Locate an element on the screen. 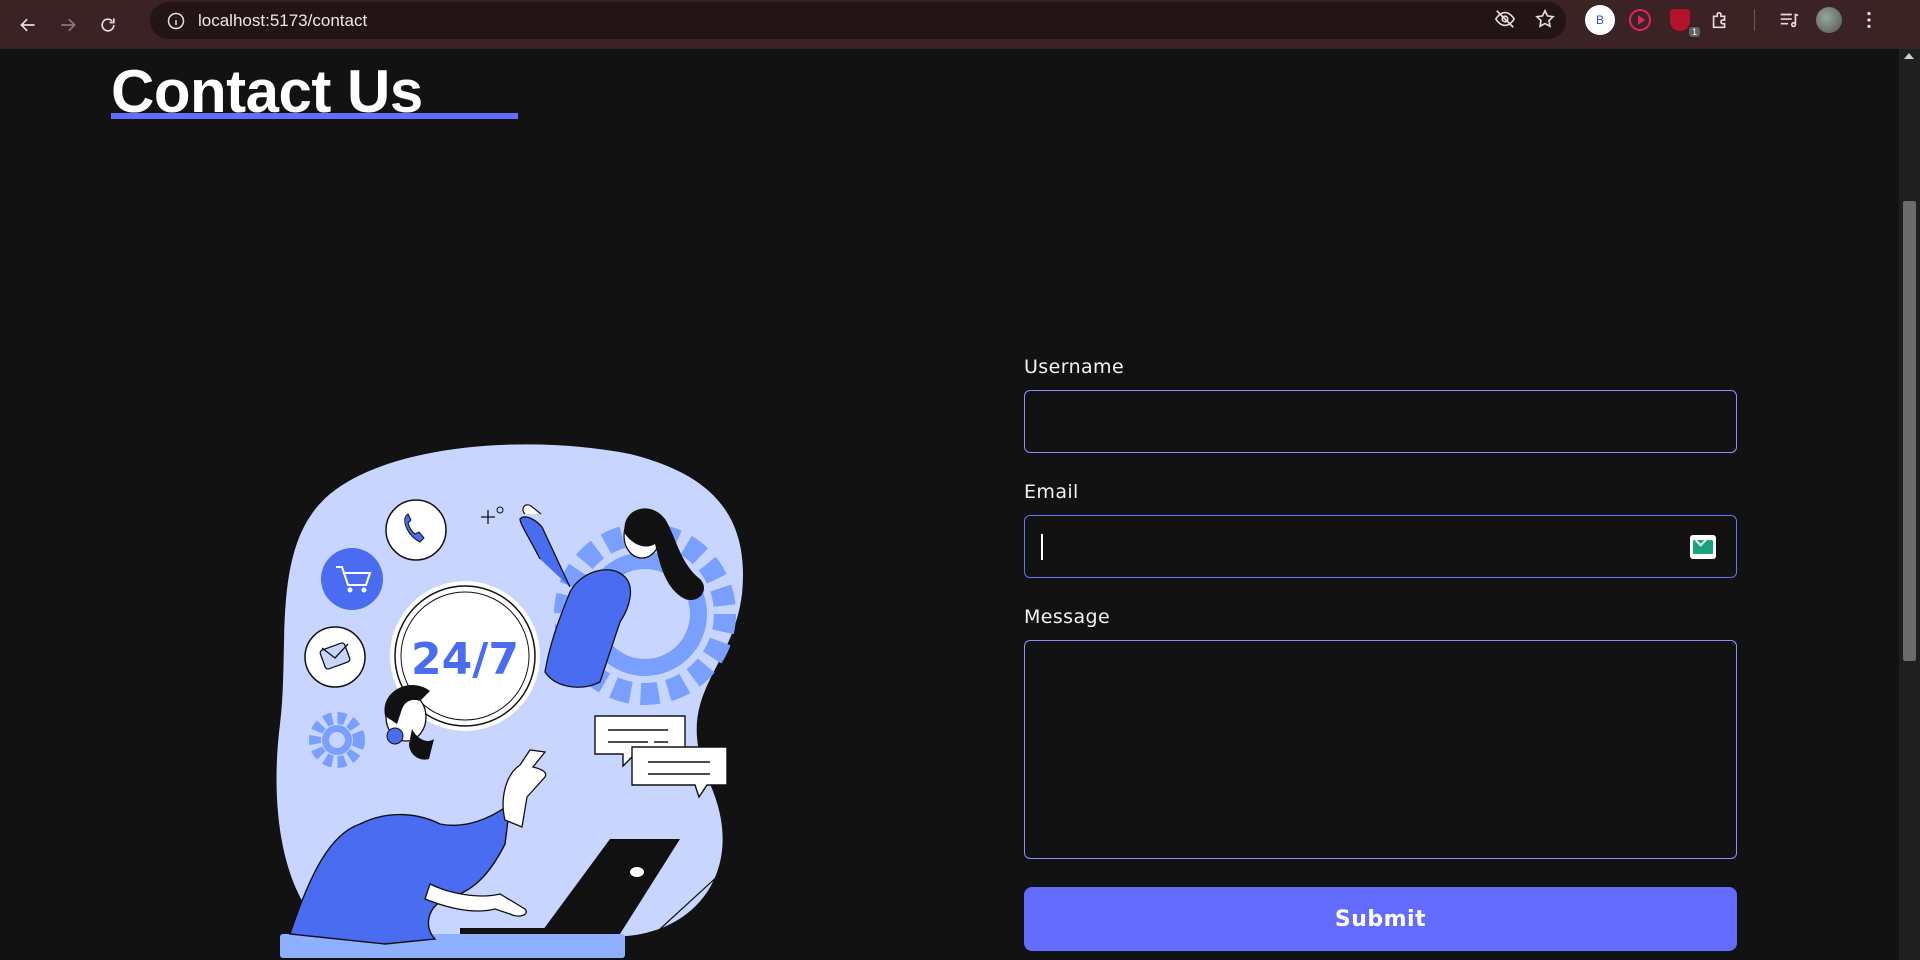 This screenshot has width=1920, height=960. extension-b-icon: B is located at coordinates (1600, 20).